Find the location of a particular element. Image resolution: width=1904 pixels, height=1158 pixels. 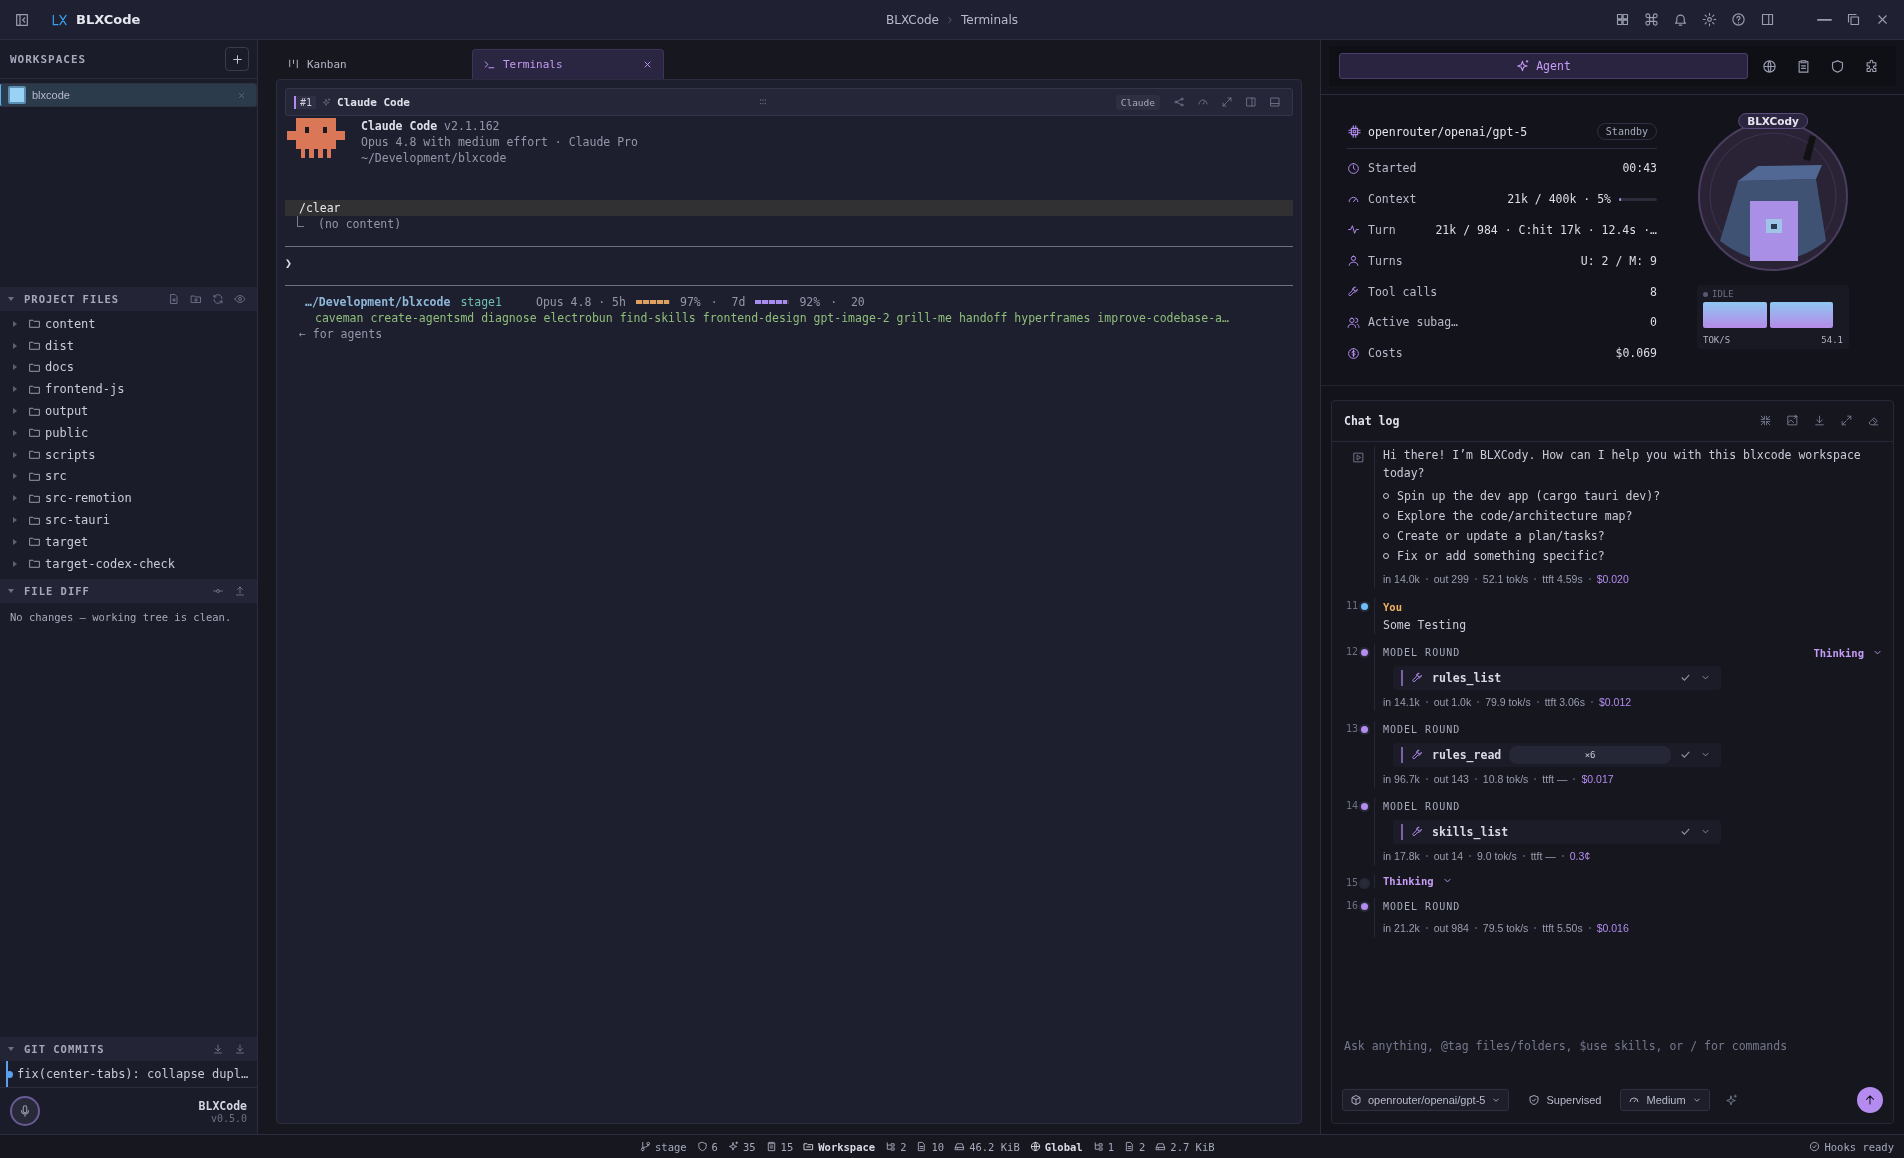

status-item: stage is located at coordinates (663, 1146).